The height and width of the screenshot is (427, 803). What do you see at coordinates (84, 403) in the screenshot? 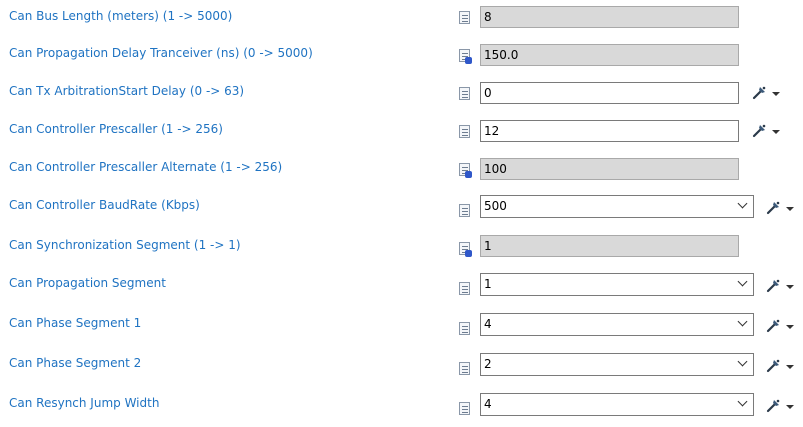
I see `param-label: Can Resynch Jump Width` at bounding box center [84, 403].